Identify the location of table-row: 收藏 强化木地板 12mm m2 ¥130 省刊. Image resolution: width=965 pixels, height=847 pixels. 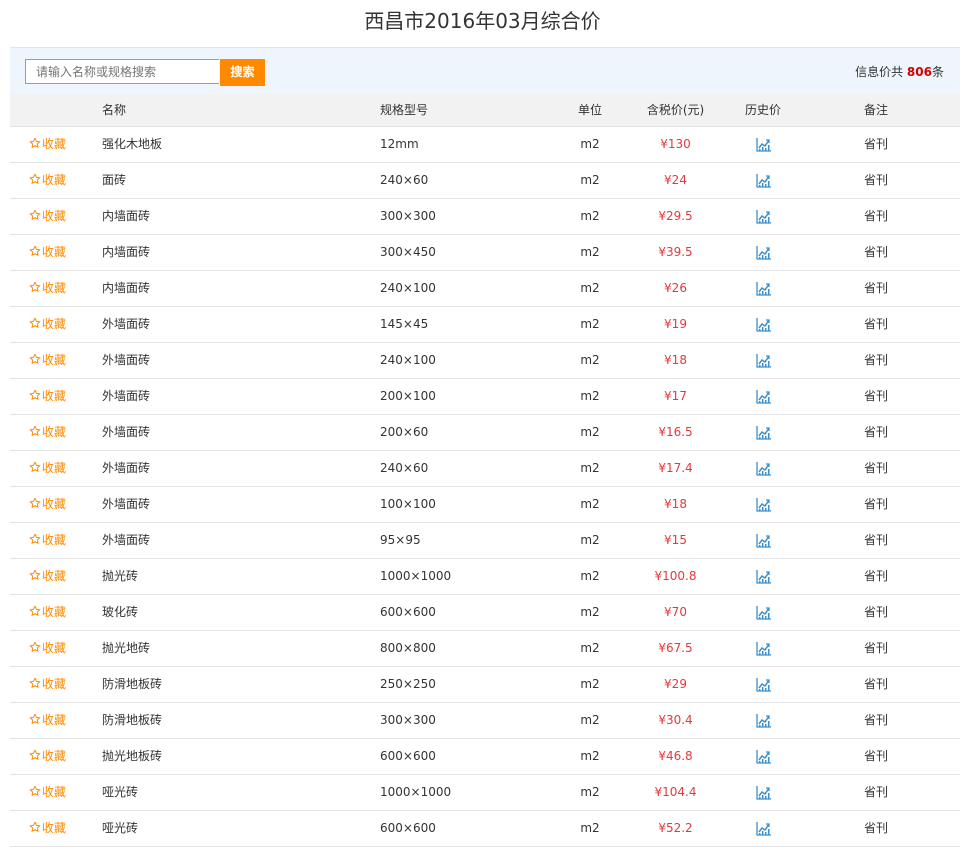
(485, 145).